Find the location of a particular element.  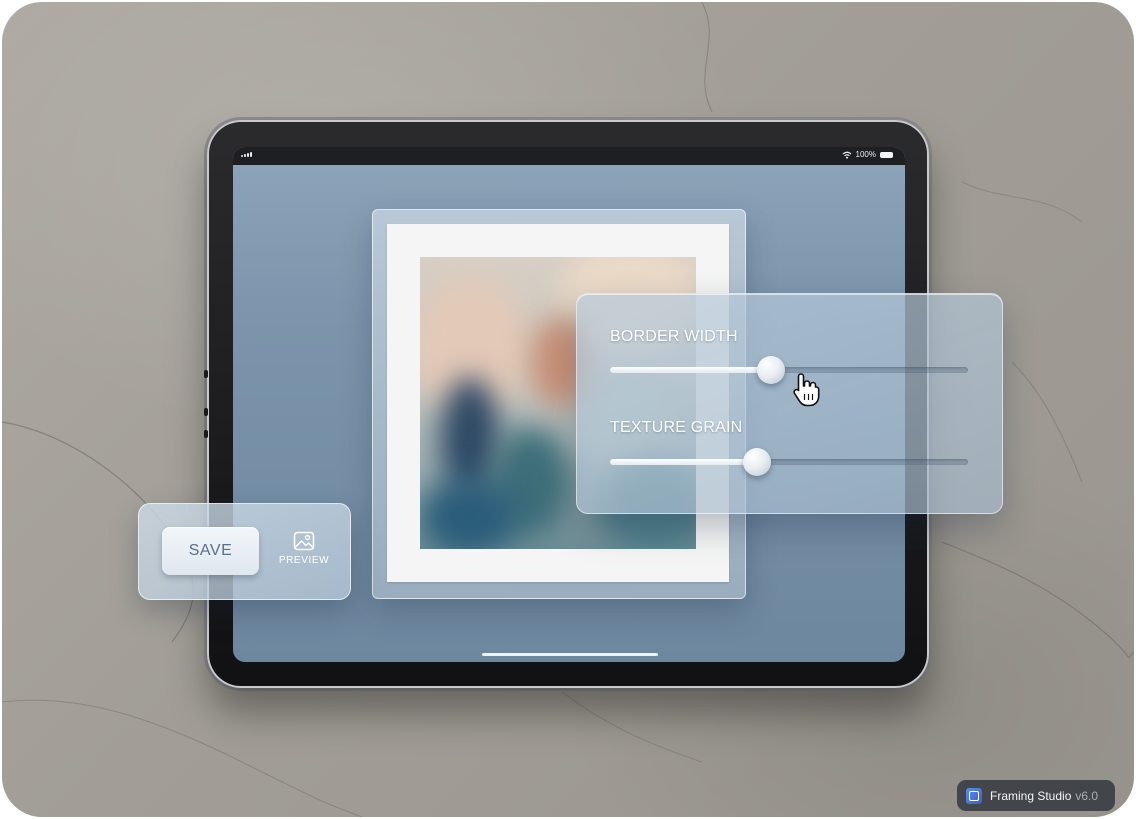

texture-grain-slider is located at coordinates (789, 462).